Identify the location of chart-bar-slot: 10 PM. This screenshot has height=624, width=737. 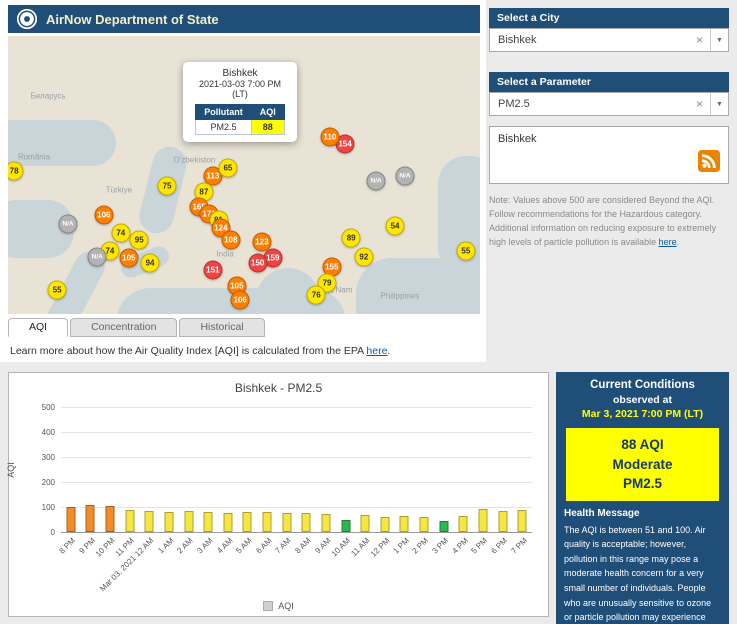
(107, 483).